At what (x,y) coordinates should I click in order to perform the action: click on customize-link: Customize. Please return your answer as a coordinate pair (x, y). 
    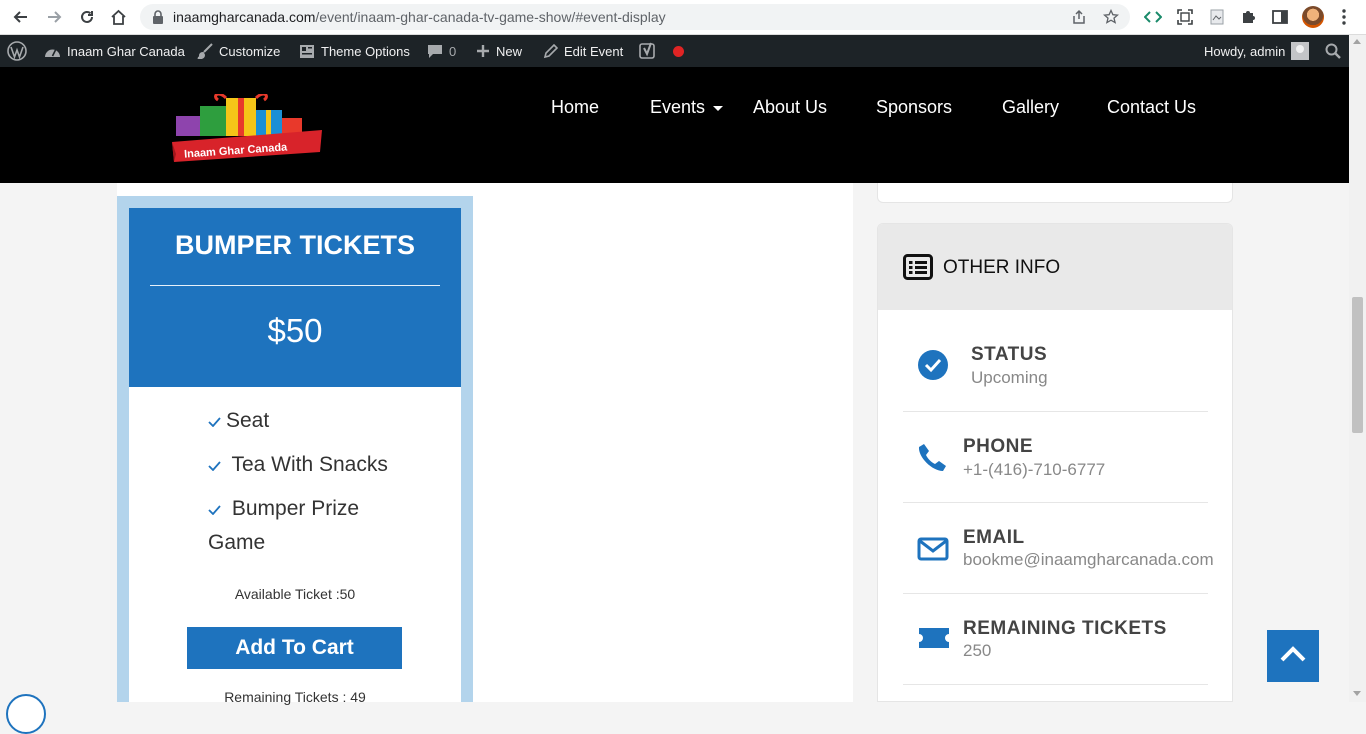
    Looking at the image, I should click on (238, 51).